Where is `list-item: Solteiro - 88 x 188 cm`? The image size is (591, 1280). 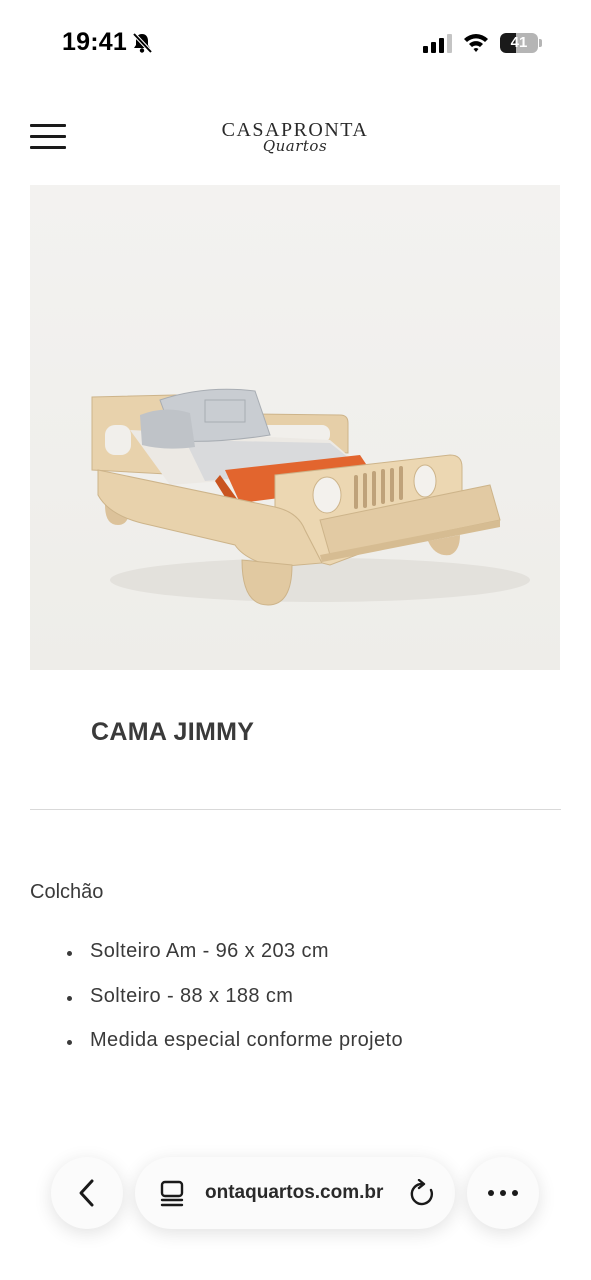 list-item: Solteiro - 88 x 188 cm is located at coordinates (290, 1007).